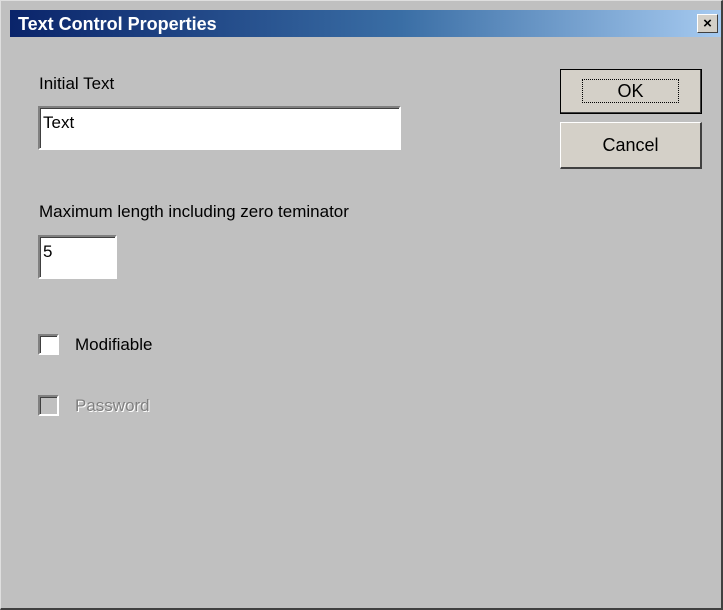  I want to click on password-label: Password, so click(112, 405).